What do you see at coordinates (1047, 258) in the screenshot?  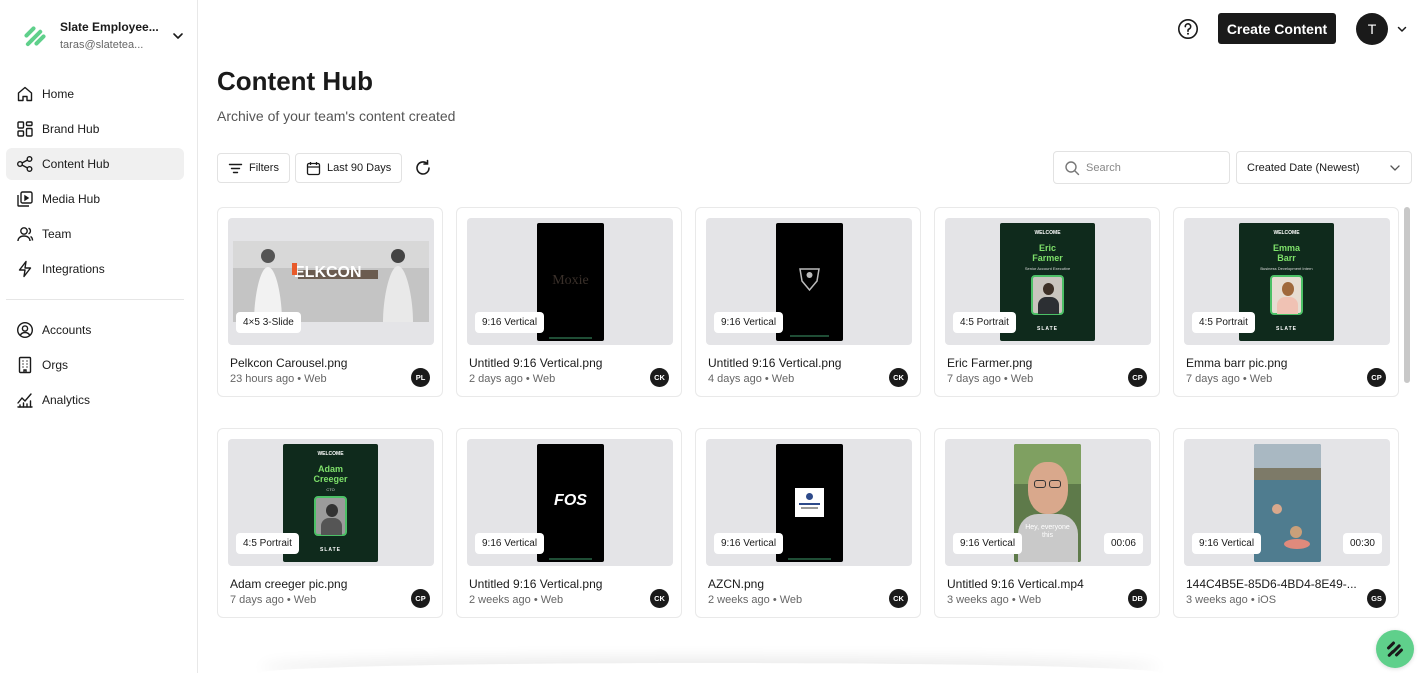 I see `welcome-name-last: Farmer` at bounding box center [1047, 258].